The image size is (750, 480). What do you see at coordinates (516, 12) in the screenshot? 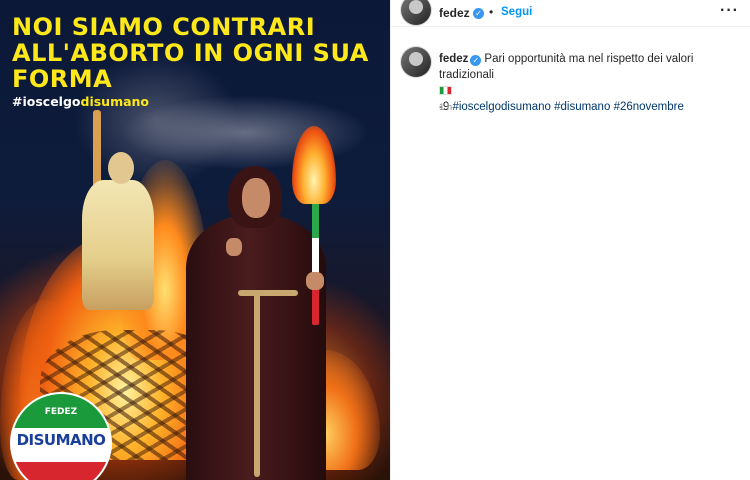
I see `follow-button: Segui` at bounding box center [516, 12].